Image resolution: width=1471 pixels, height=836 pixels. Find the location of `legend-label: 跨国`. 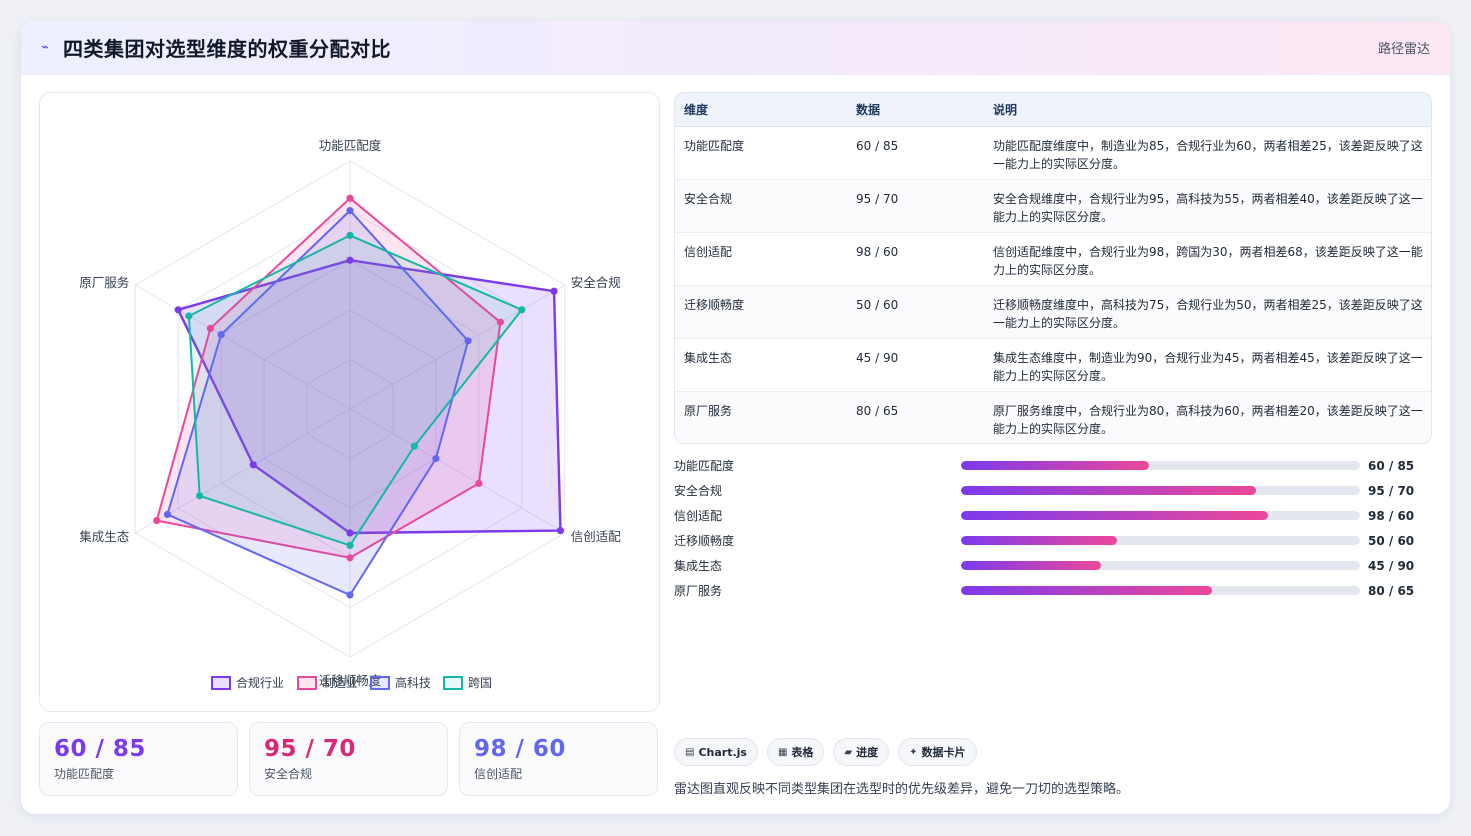

legend-label: 跨国 is located at coordinates (480, 683).